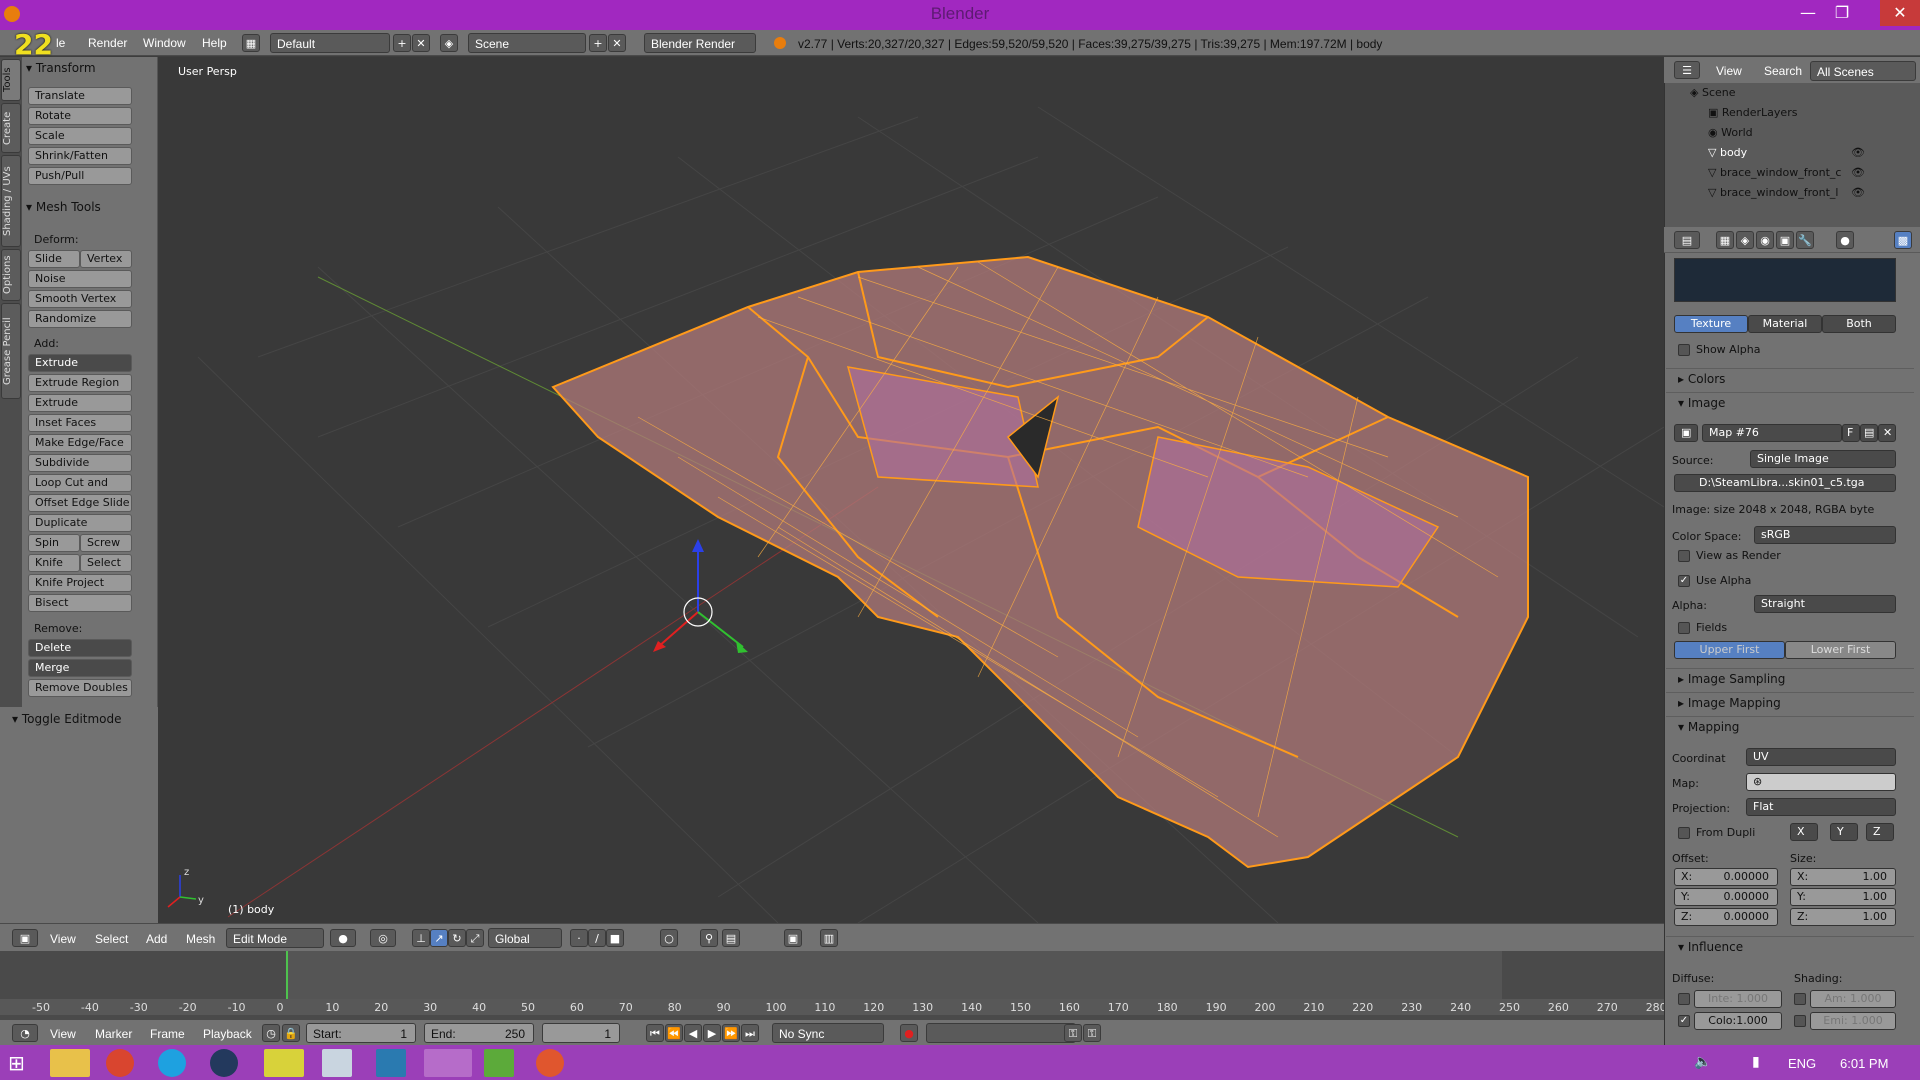 This screenshot has width=1920, height=1080. What do you see at coordinates (669, 938) in the screenshot?
I see `proportional-edit-icon: ○` at bounding box center [669, 938].